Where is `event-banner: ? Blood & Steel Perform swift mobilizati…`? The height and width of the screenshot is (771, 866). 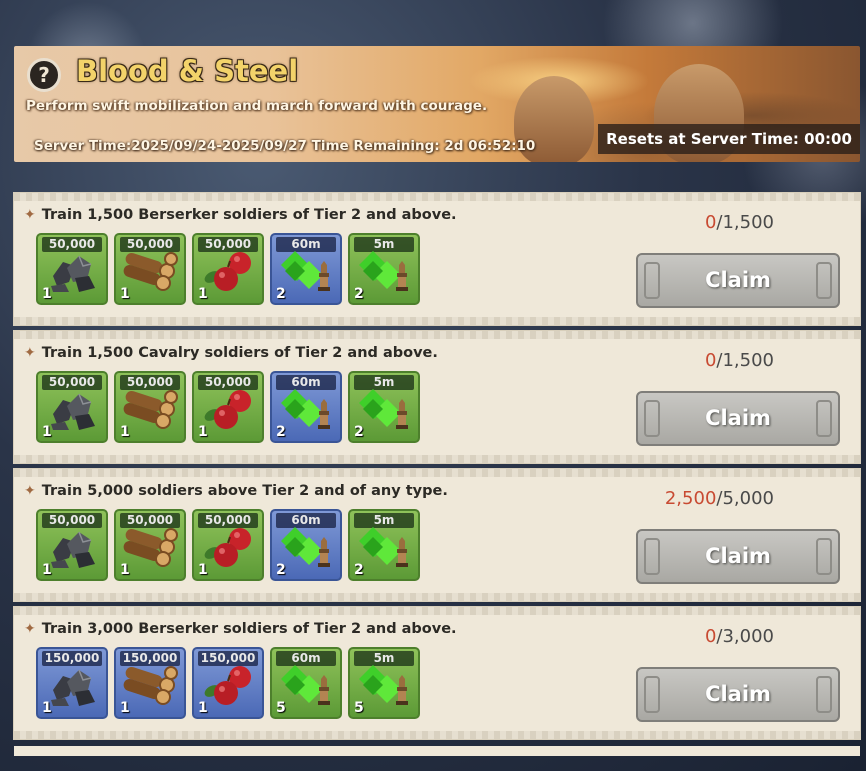 event-banner: ? Blood & Steel Perform swift mobilizati… is located at coordinates (437, 104).